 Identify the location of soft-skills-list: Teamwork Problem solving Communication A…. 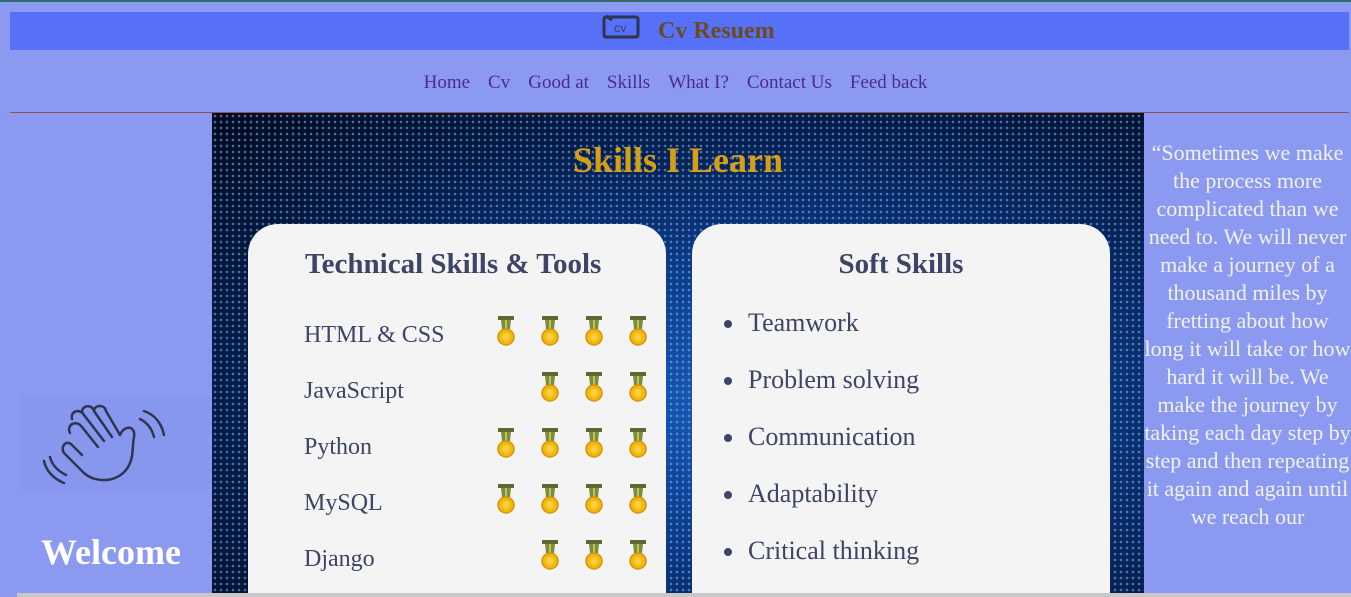
(821, 448).